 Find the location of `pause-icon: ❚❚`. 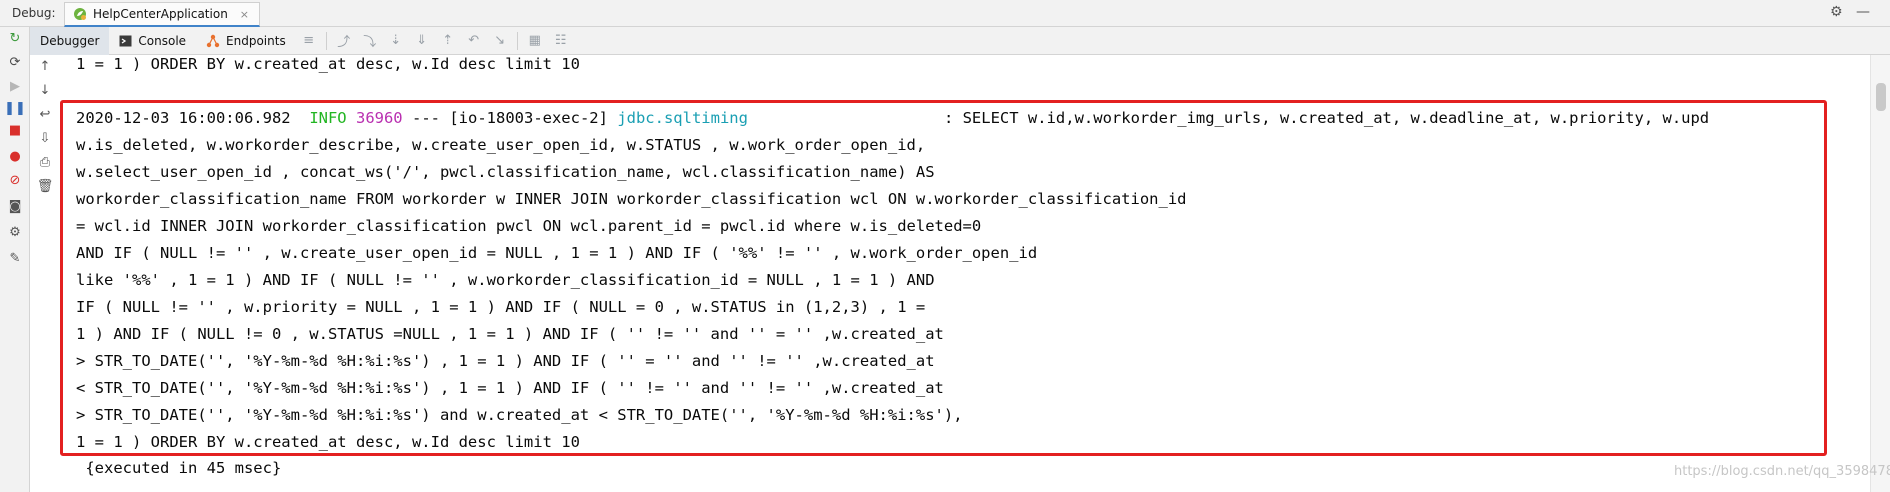

pause-icon: ❚❚ is located at coordinates (15, 108).